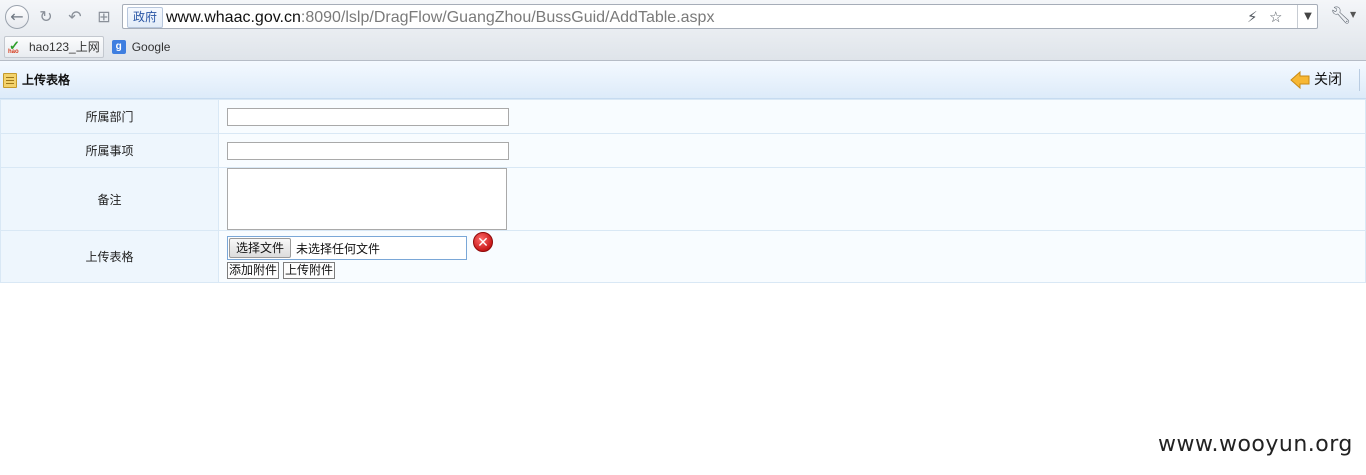  What do you see at coordinates (109, 116) in the screenshot?
I see `department-label: 所属部门` at bounding box center [109, 116].